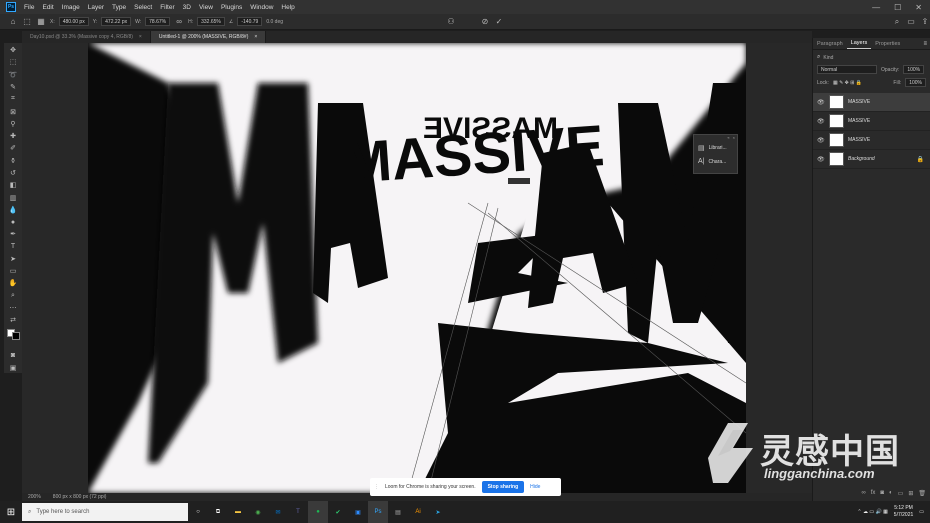  Describe the element at coordinates (418, 512) in the screenshot. I see `illustrator-taskbar-icon: Ai` at that location.